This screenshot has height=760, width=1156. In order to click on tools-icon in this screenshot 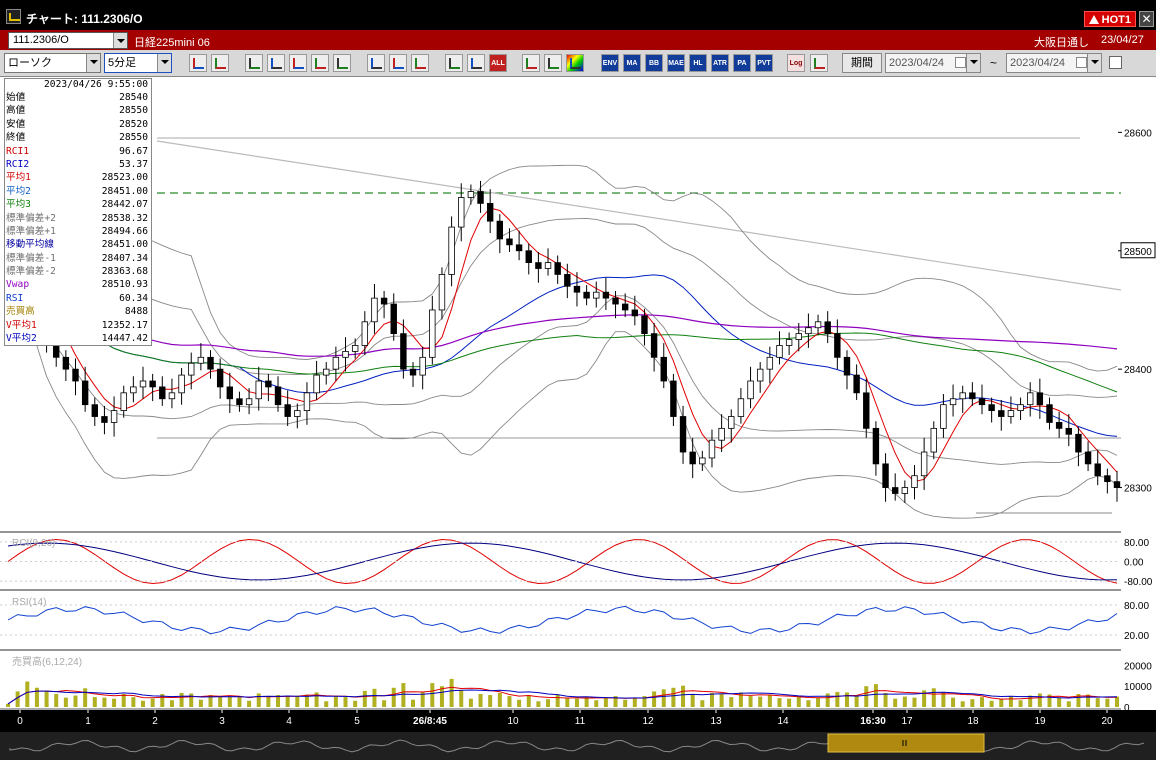, I will do `click(553, 63)`.